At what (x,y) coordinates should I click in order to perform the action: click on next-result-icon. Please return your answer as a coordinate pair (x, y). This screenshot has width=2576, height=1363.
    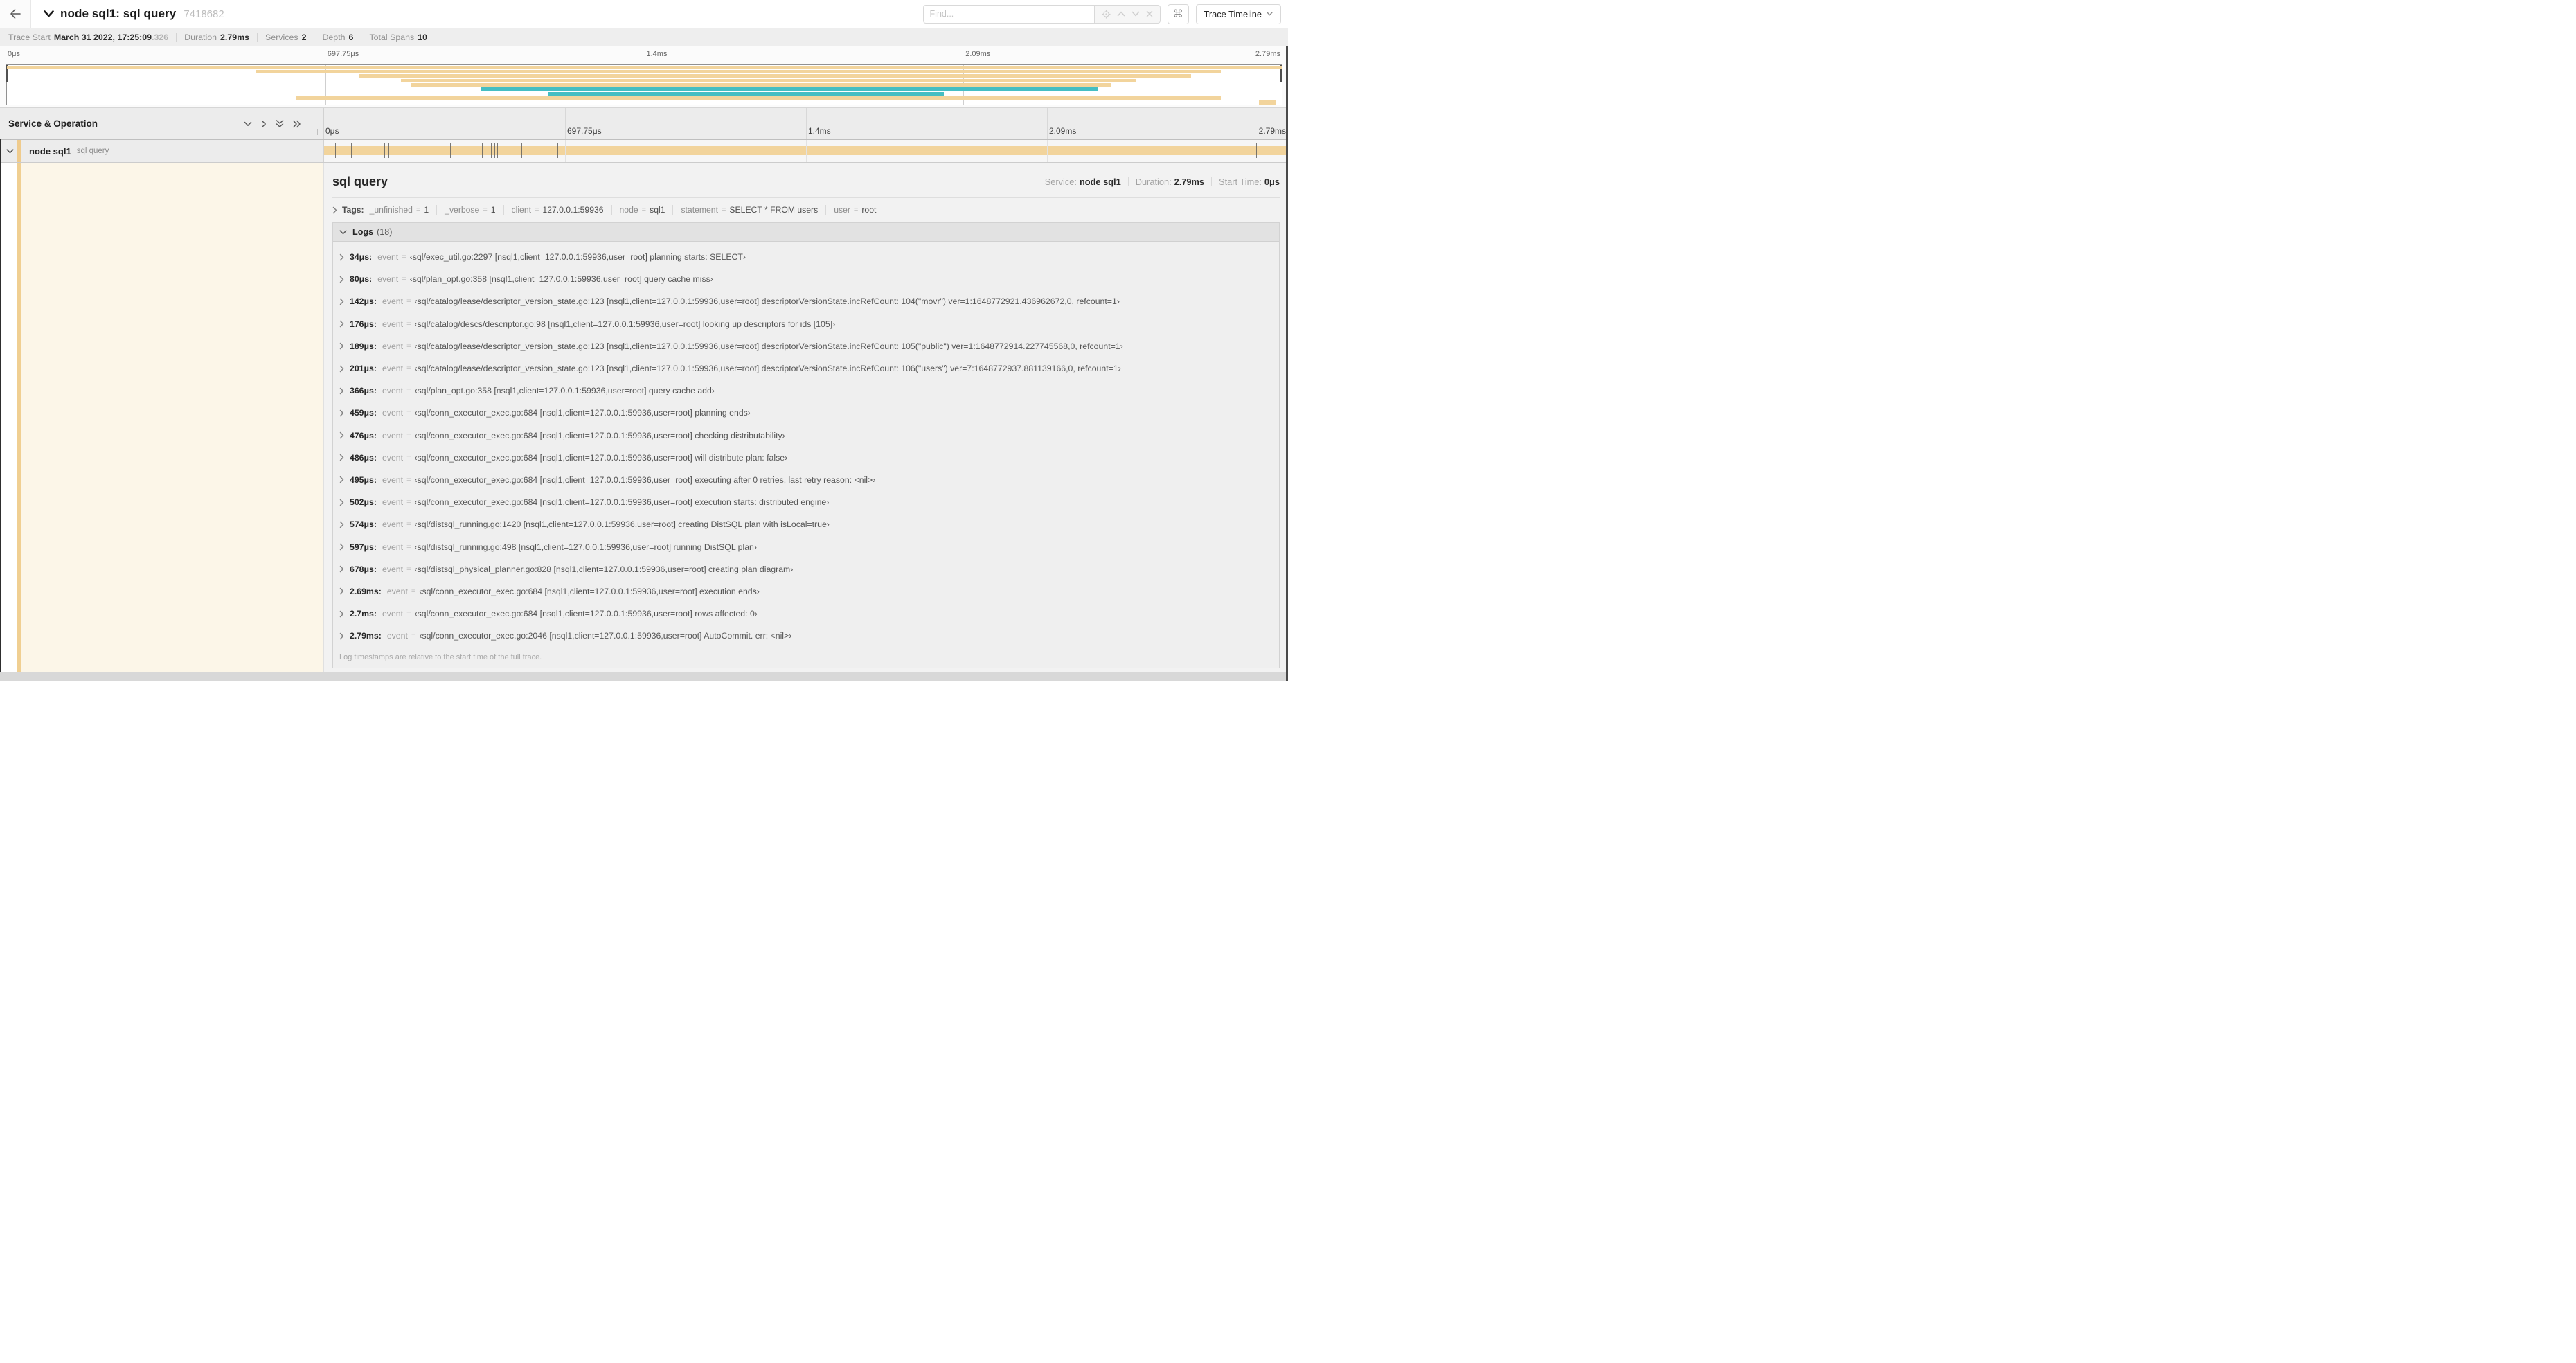
    Looking at the image, I should click on (1136, 14).